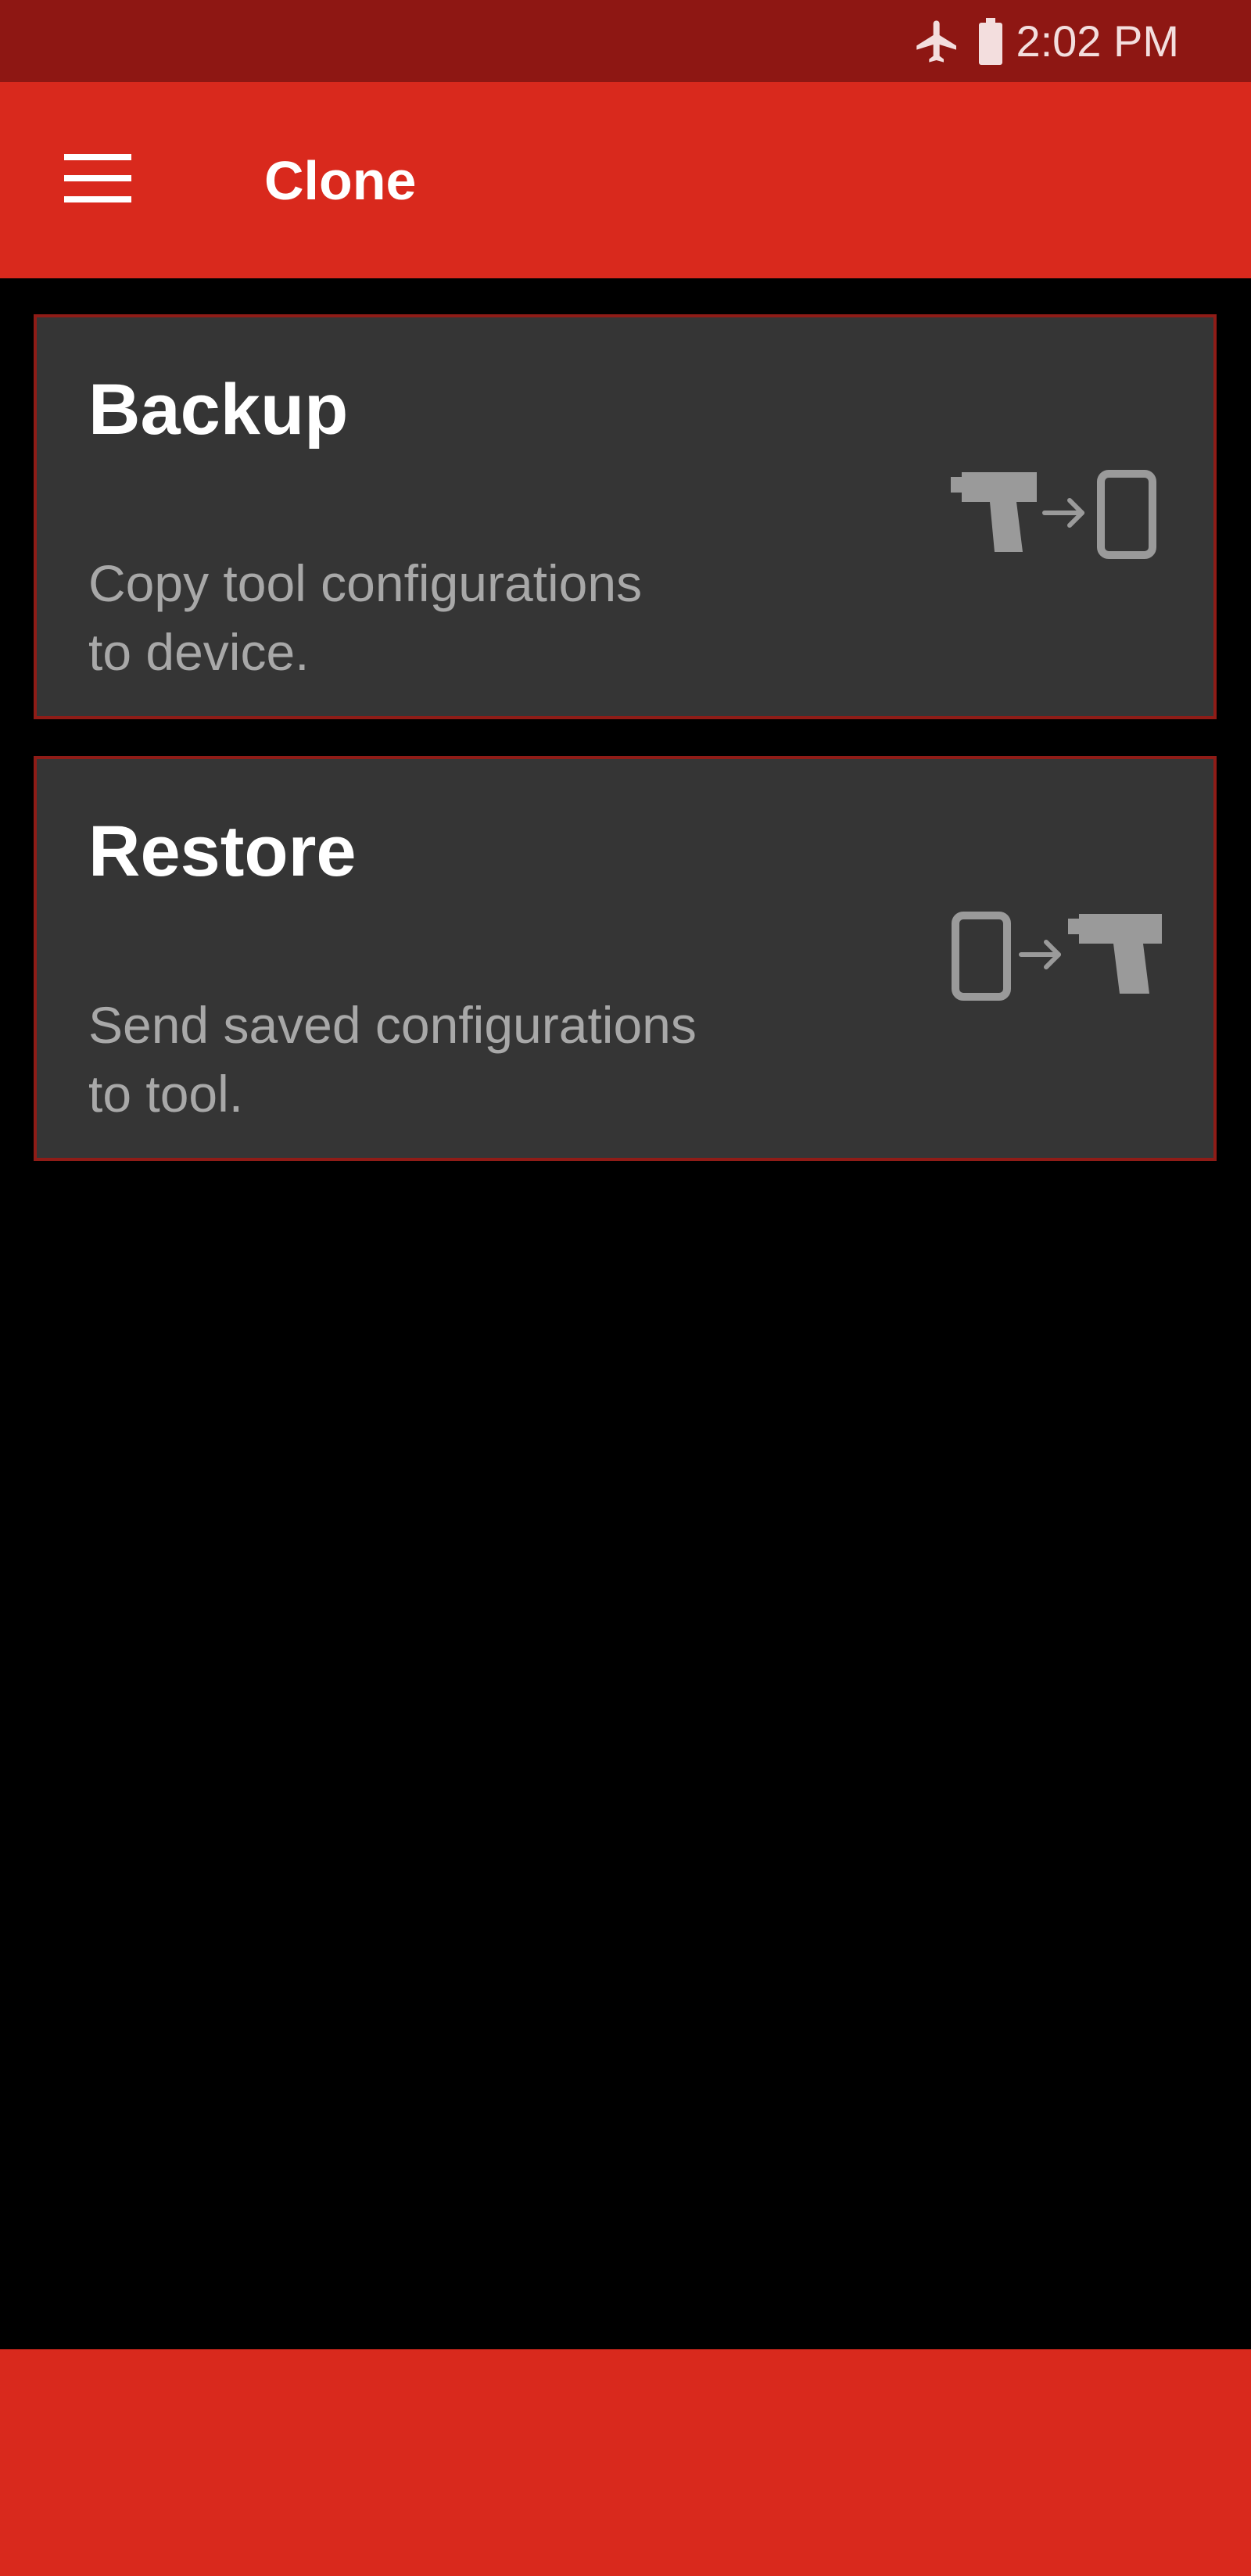  What do you see at coordinates (218, 410) in the screenshot?
I see `backup-title: Backup` at bounding box center [218, 410].